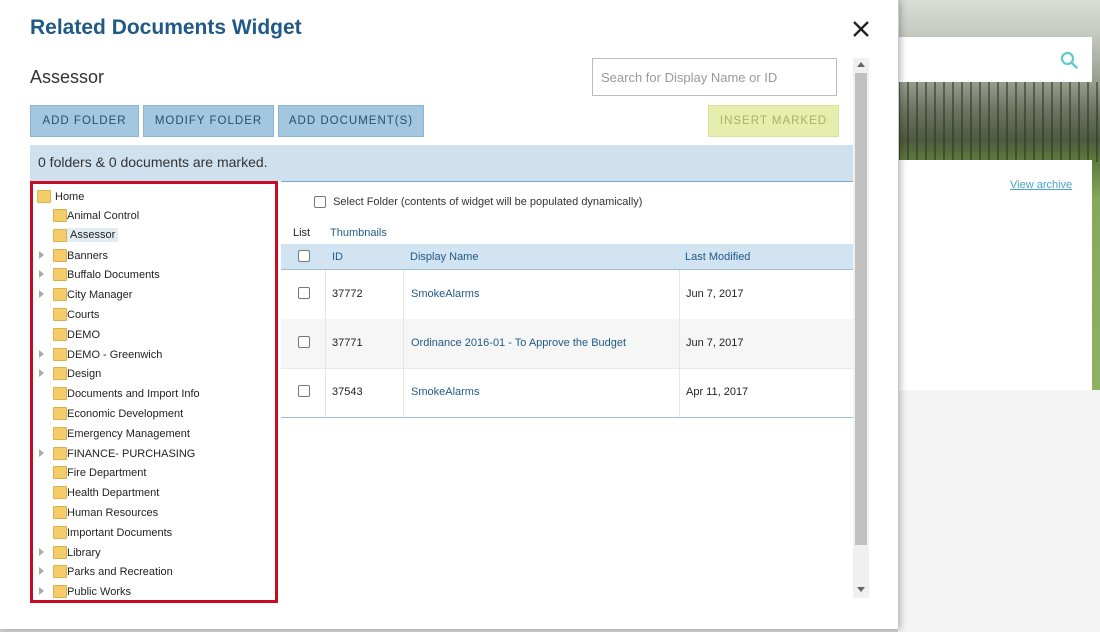 The image size is (1100, 632). I want to click on add-documents-button: ADD DOCUMENT(S), so click(351, 121).